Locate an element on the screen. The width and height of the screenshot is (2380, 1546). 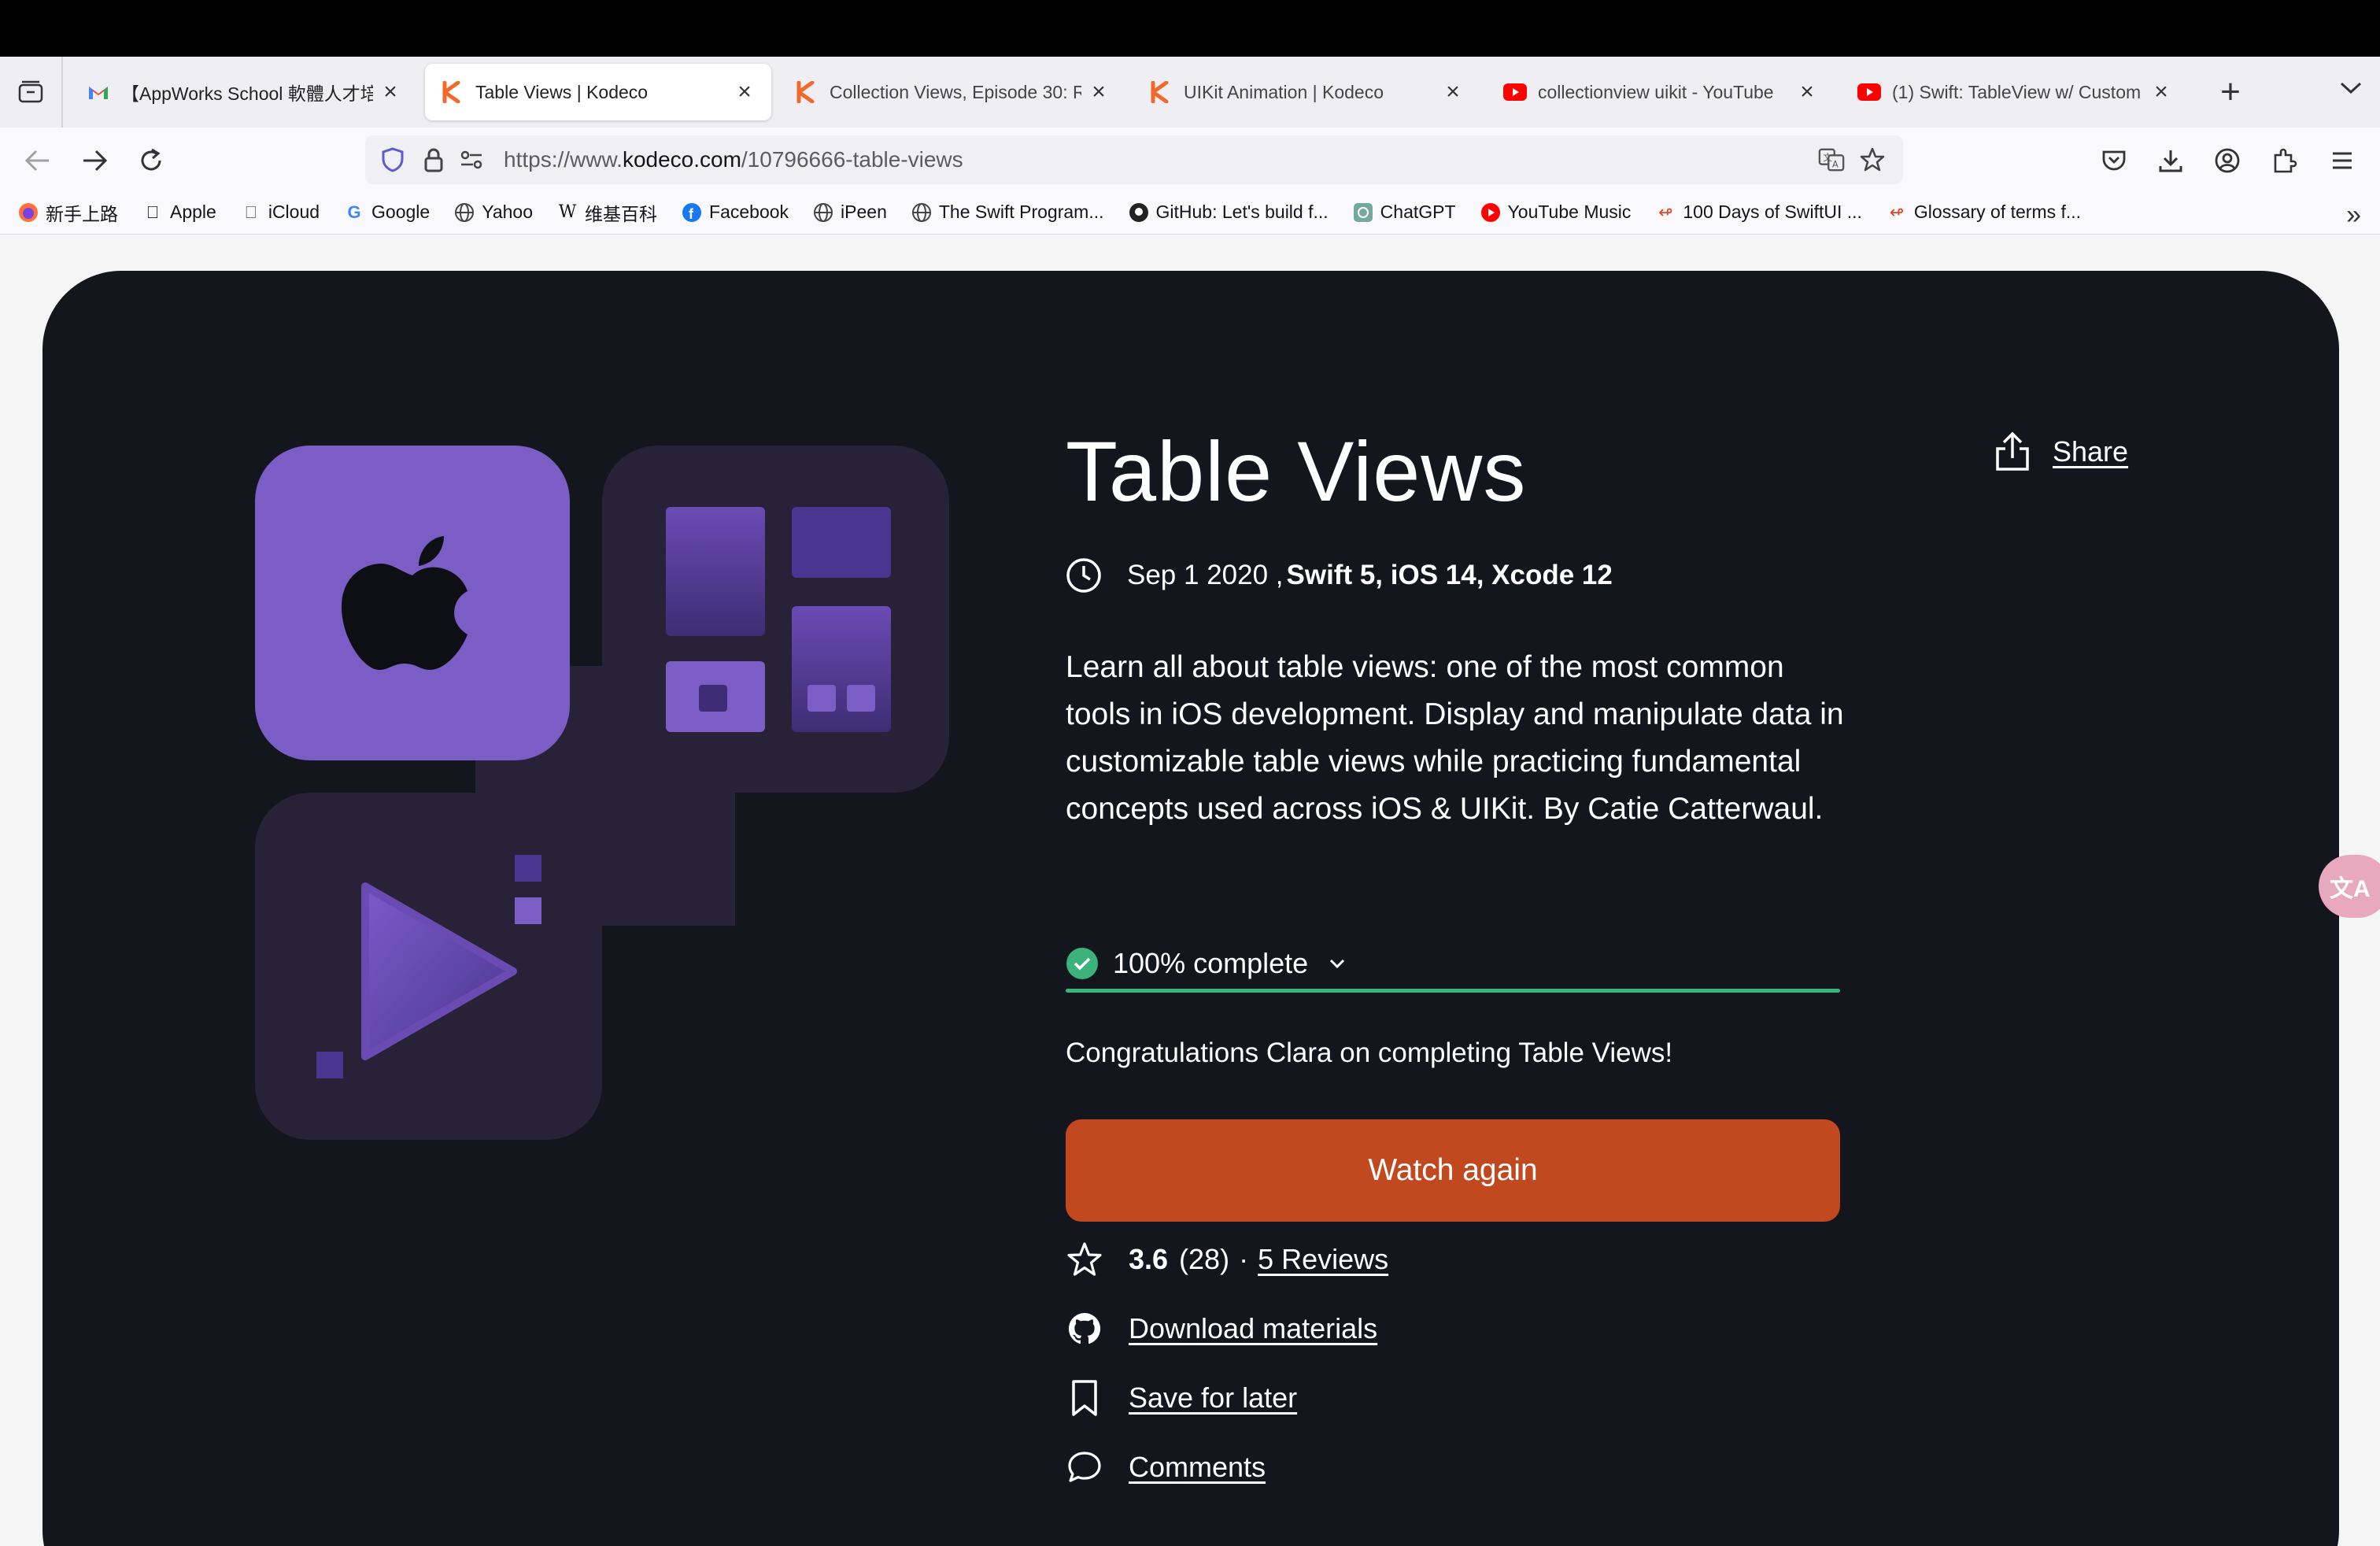
rating-value: 3.6 is located at coordinates (1149, 1259).